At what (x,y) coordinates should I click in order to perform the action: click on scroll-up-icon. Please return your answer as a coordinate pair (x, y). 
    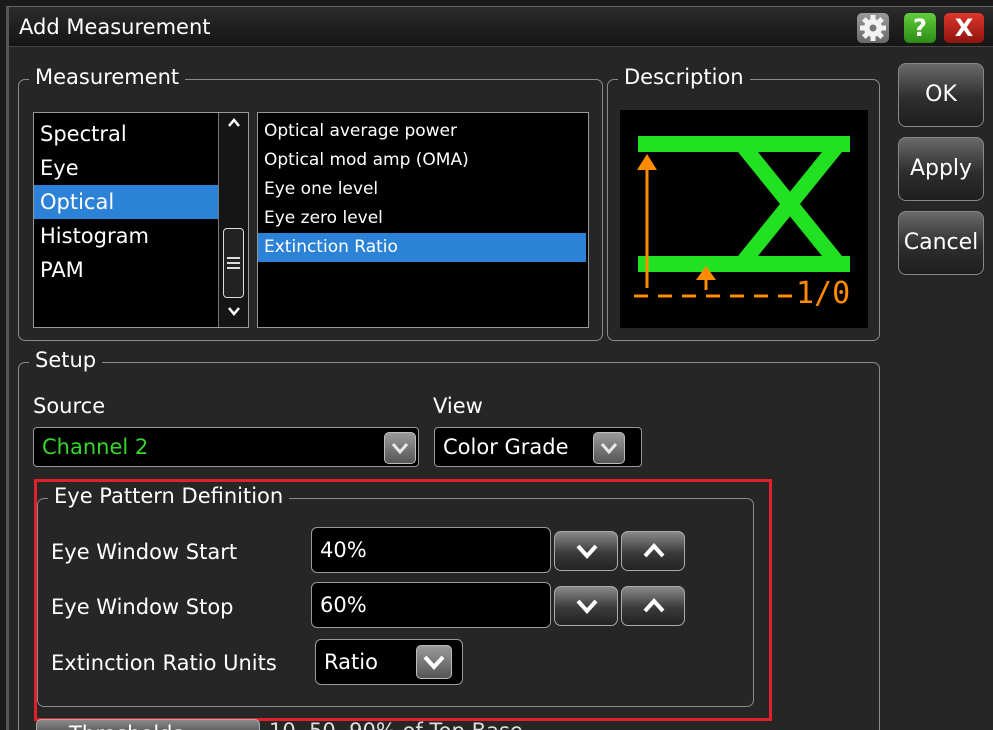
    Looking at the image, I should click on (234, 126).